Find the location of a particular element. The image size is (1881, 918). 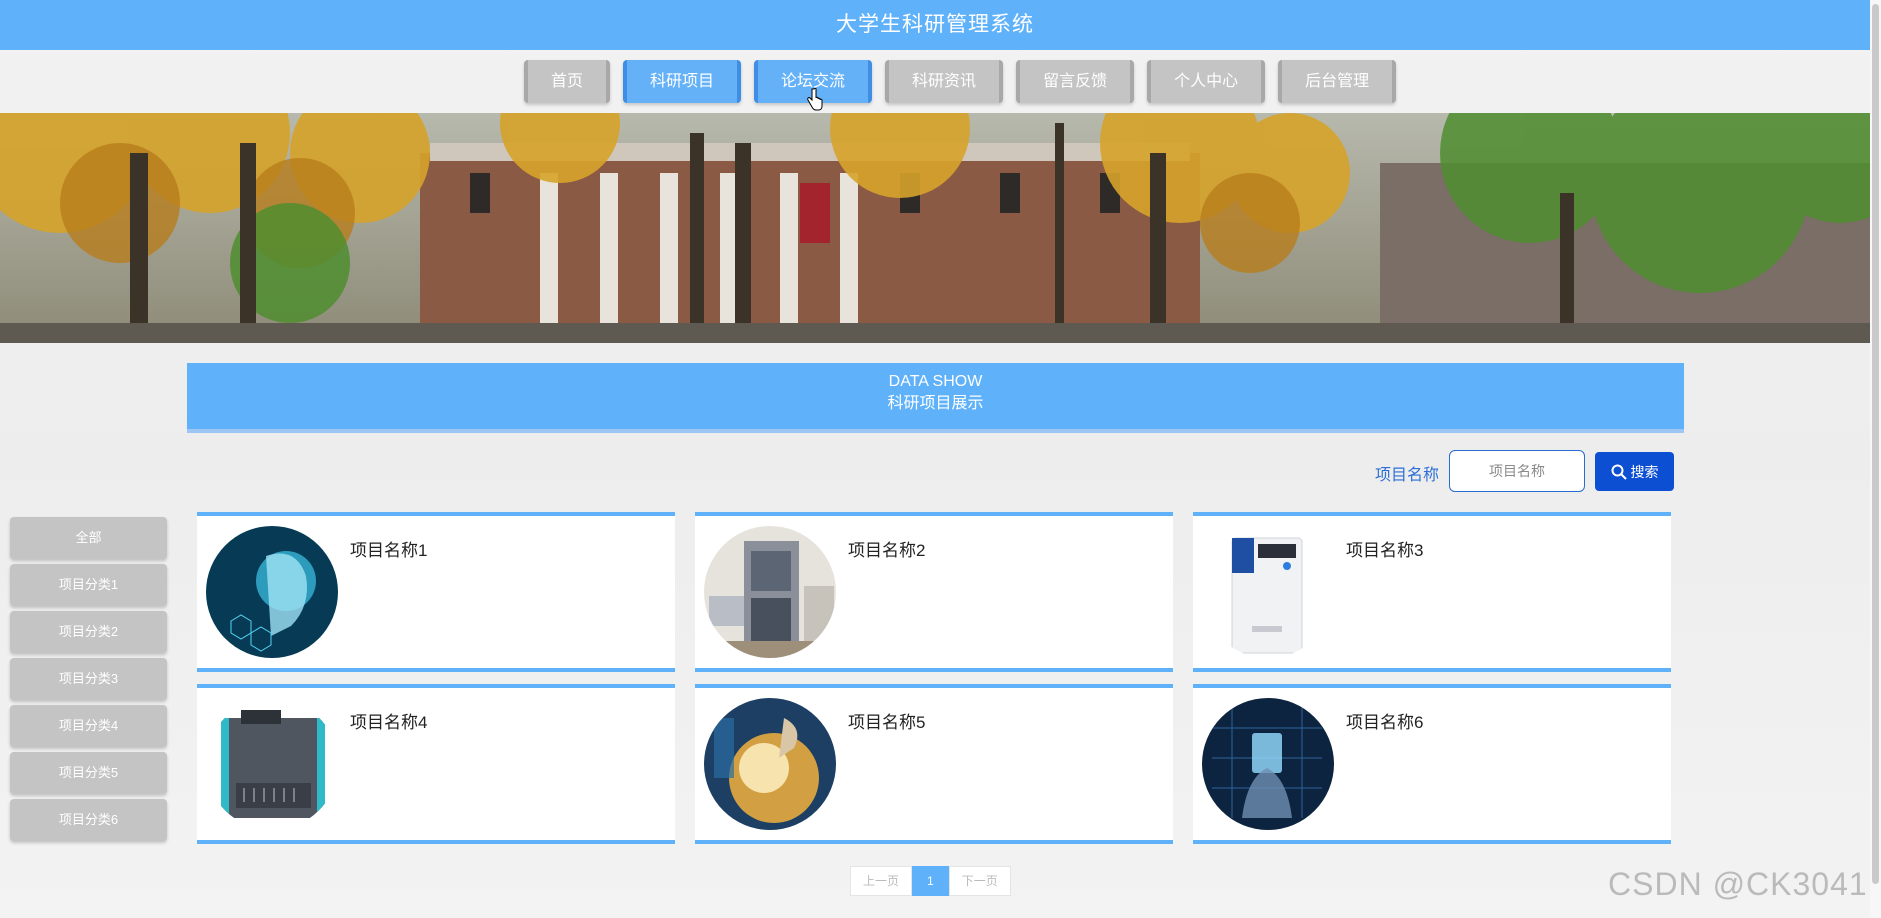

search-button-label: 搜索 is located at coordinates (1644, 471).